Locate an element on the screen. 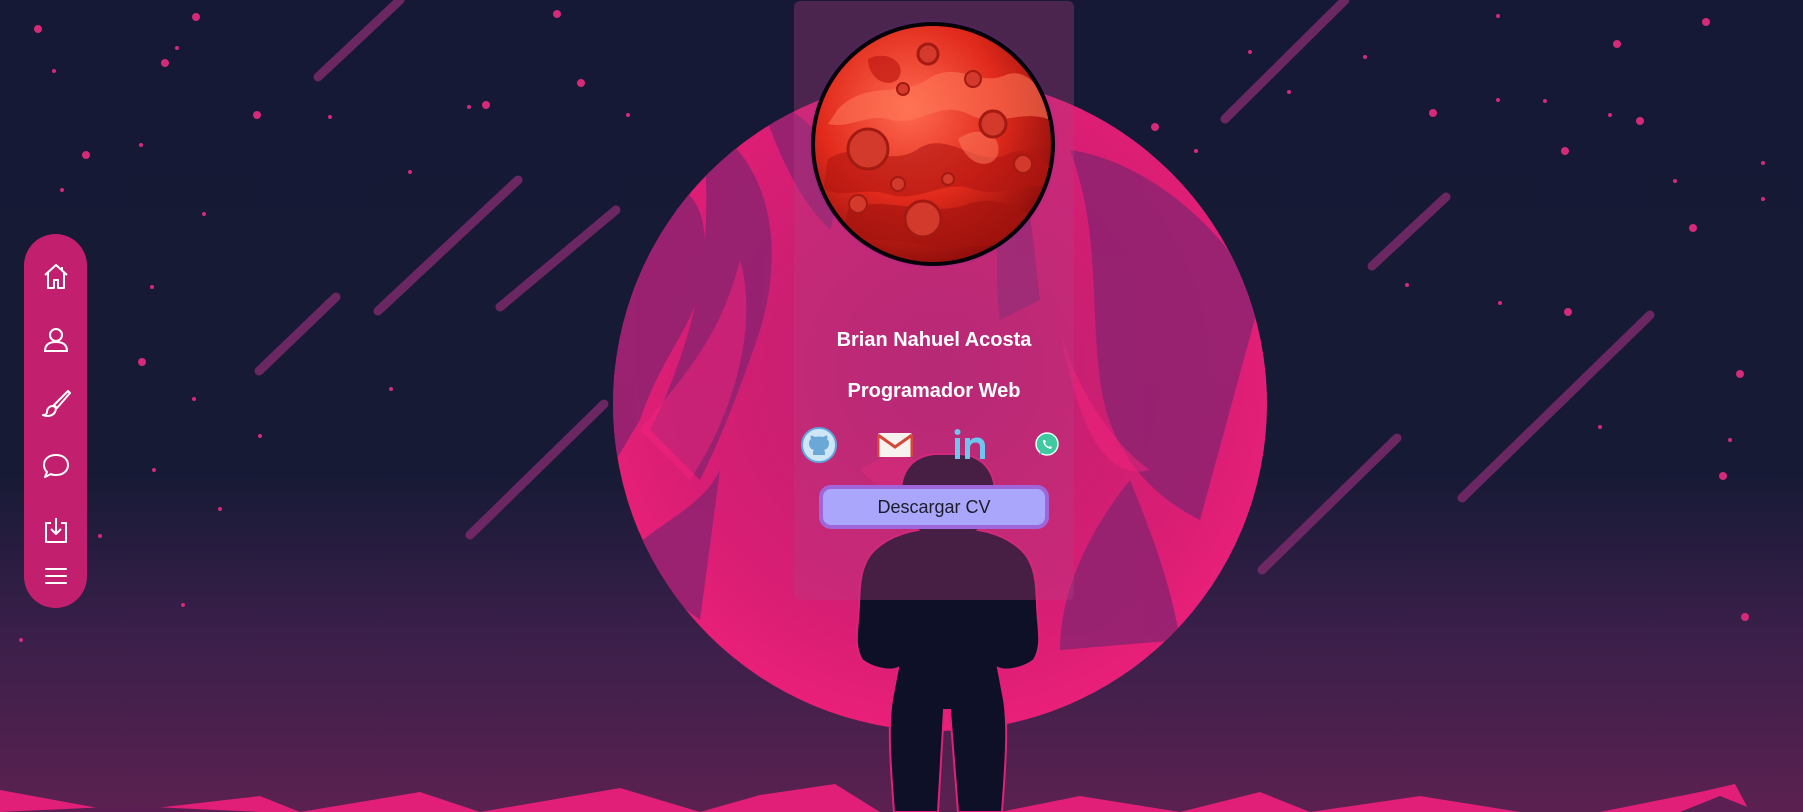 Image resolution: width=1803 pixels, height=812 pixels. whatsapp-icon is located at coordinates (1047, 447).